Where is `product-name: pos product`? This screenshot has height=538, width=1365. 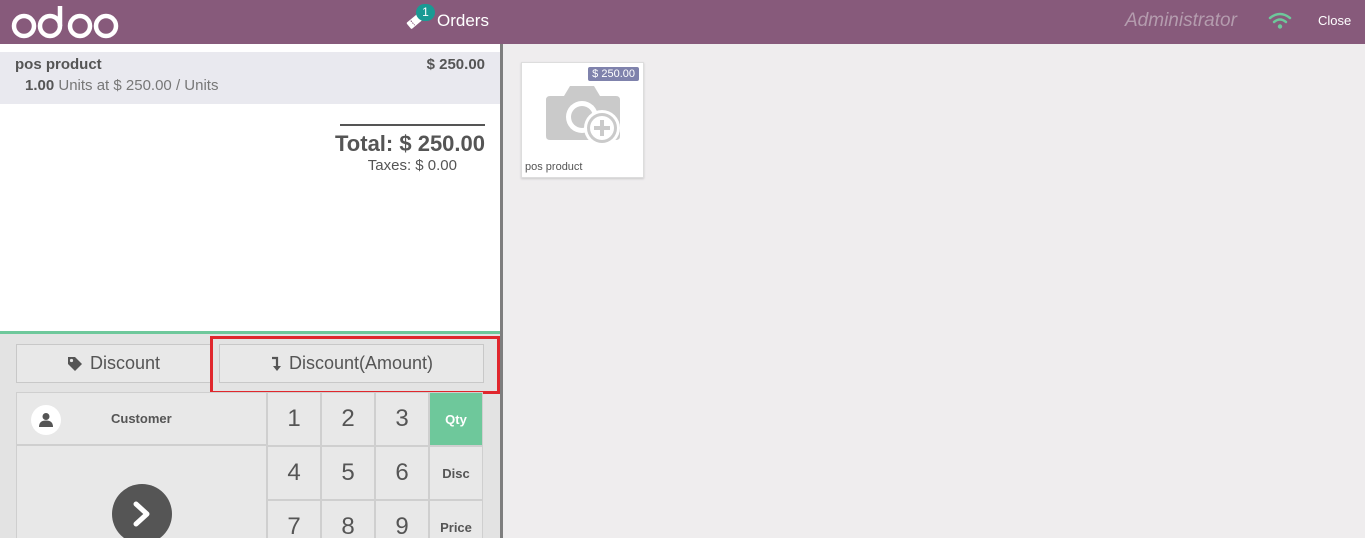
product-name: pos product is located at coordinates (554, 167).